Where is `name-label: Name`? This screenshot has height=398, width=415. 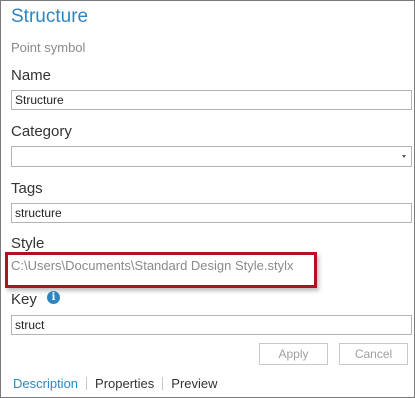 name-label: Name is located at coordinates (31, 75).